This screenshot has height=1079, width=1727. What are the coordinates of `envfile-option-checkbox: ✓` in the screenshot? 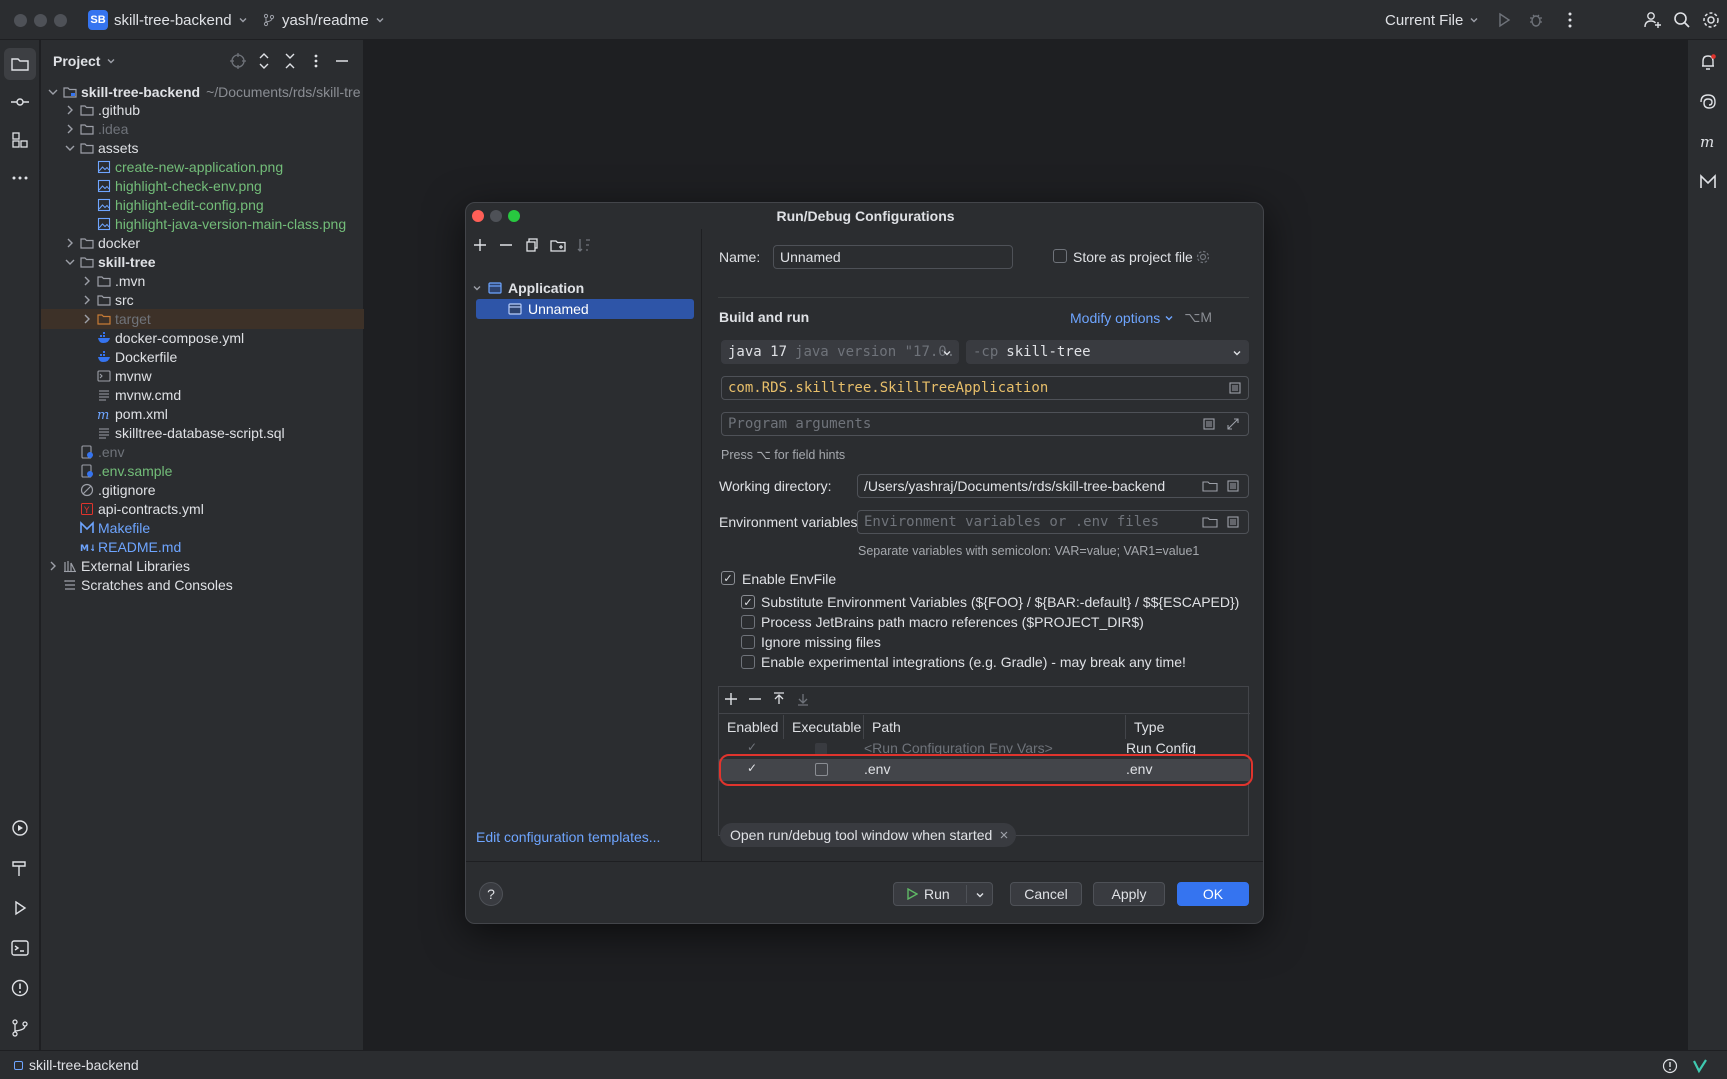 It's located at (748, 602).